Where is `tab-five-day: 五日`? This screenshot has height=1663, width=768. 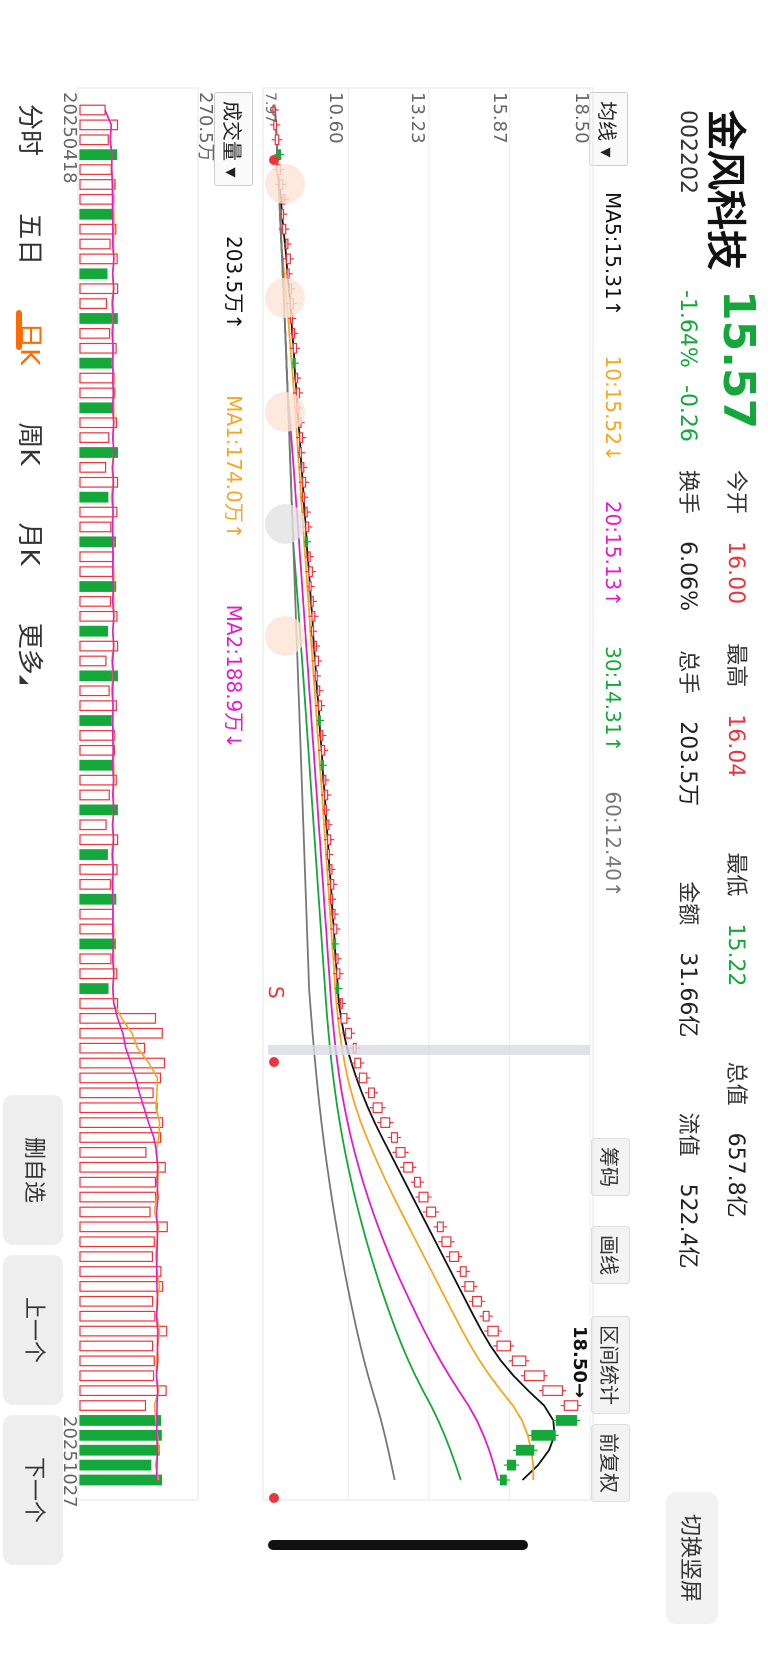 tab-five-day: 五日 is located at coordinates (29, 239).